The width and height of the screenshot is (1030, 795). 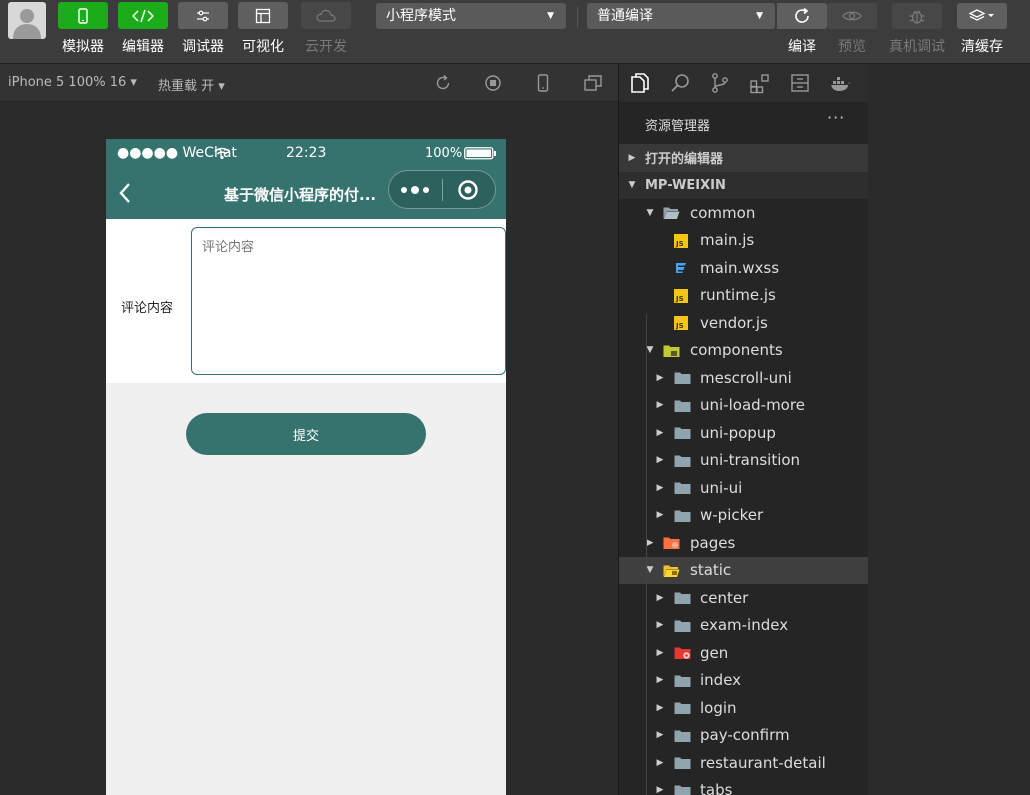 What do you see at coordinates (681, 16) in the screenshot?
I see `compile-select: 普通编译 ▼` at bounding box center [681, 16].